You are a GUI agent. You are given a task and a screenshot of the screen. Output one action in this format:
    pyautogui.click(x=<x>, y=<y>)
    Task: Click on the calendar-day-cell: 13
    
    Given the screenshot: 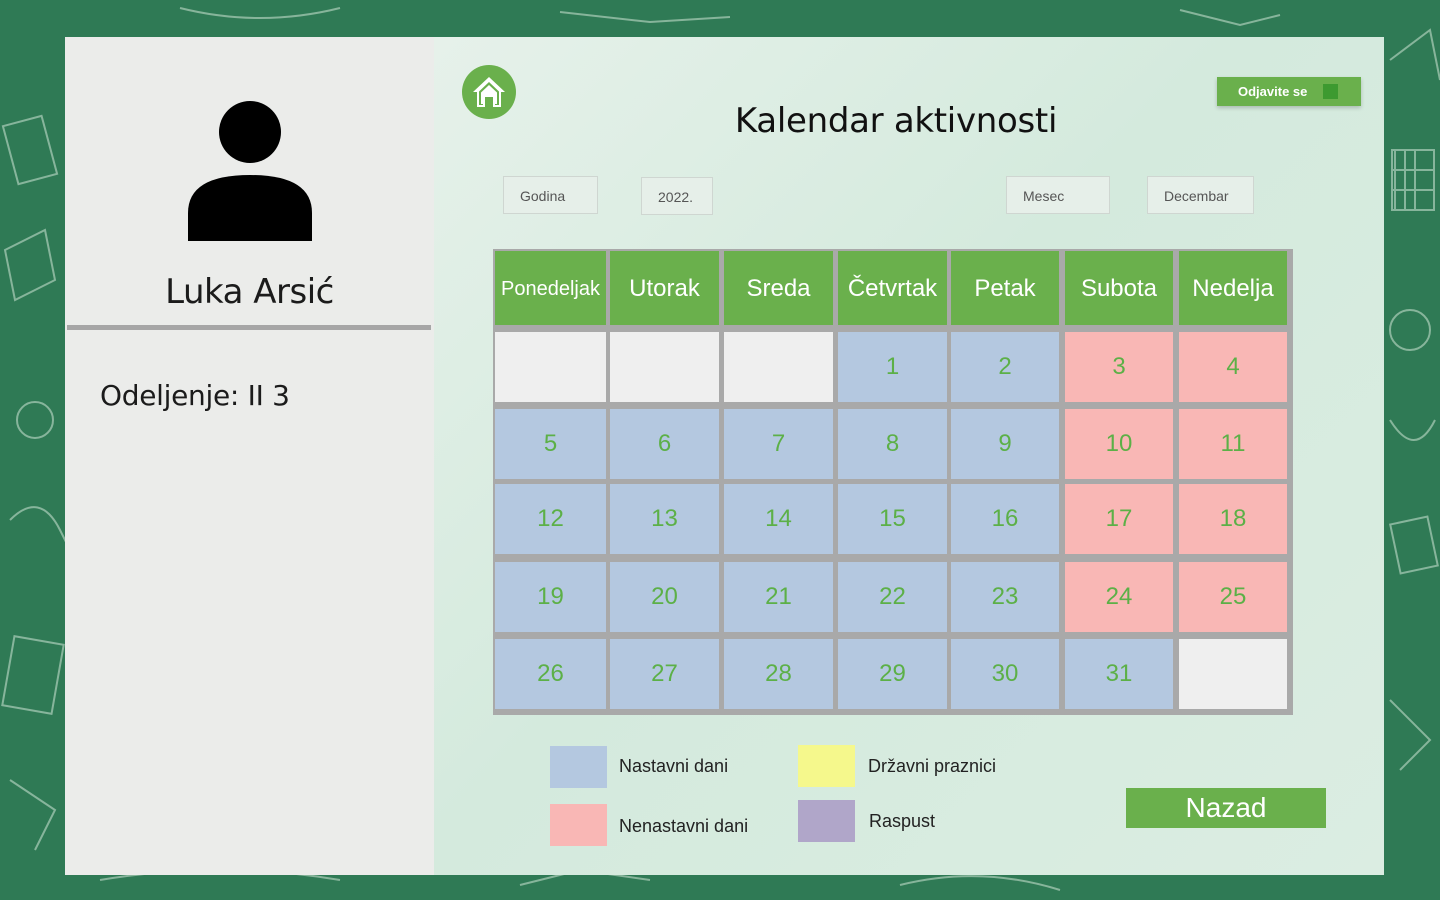 What is the action you would take?
    pyautogui.click(x=664, y=519)
    